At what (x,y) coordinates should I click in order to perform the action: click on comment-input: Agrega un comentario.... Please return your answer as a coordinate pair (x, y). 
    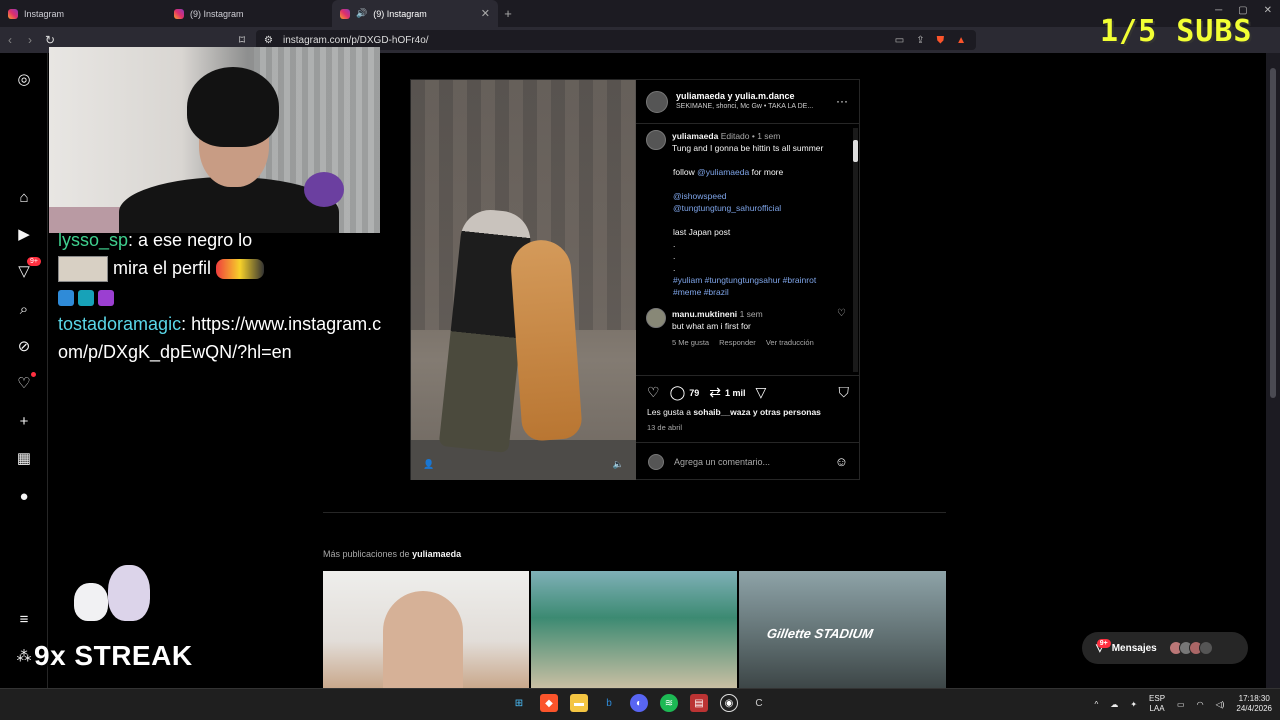
    Looking at the image, I should click on (722, 462).